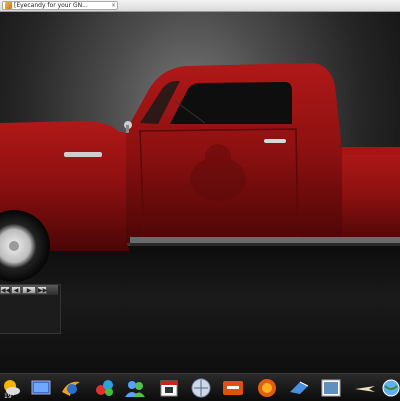 Image resolution: width=400 pixels, height=401 pixels. Describe the element at coordinates (105, 388) in the screenshot. I see `gems-icon` at that location.